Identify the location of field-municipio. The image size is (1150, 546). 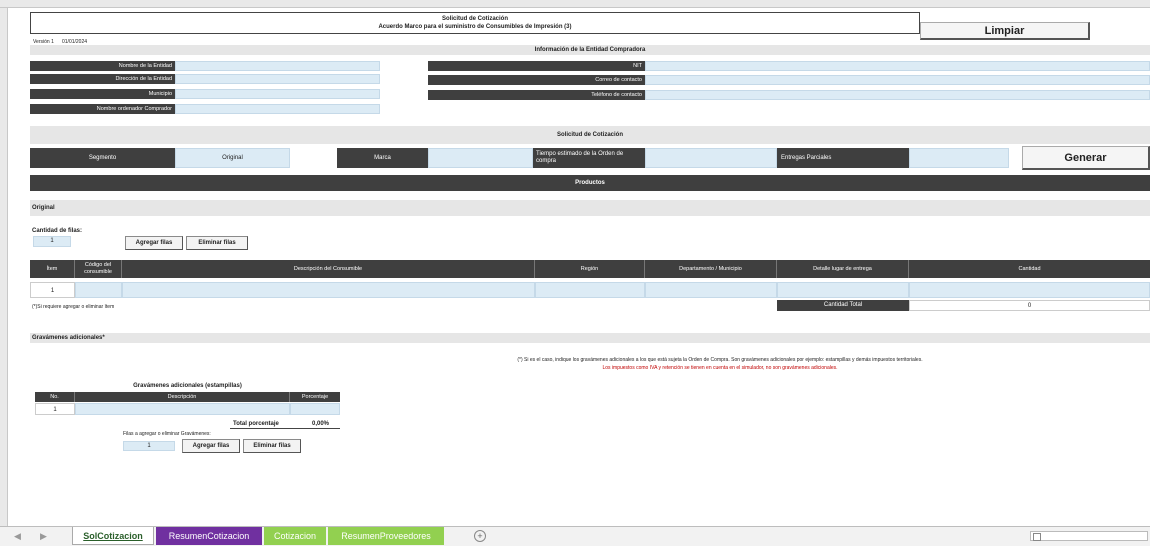
(277, 94).